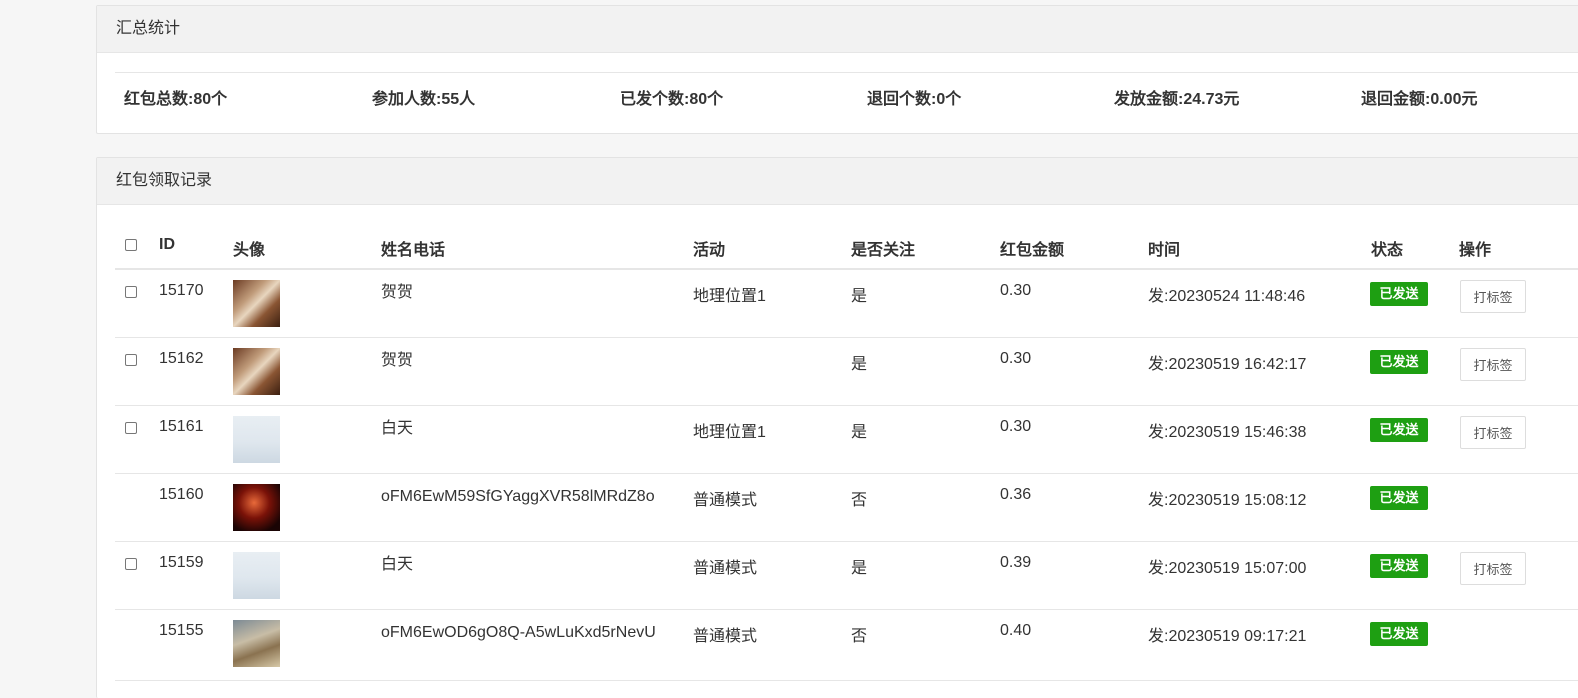 Image resolution: width=1578 pixels, height=698 pixels. Describe the element at coordinates (1387, 250) in the screenshot. I see `col-status: 状态` at that location.